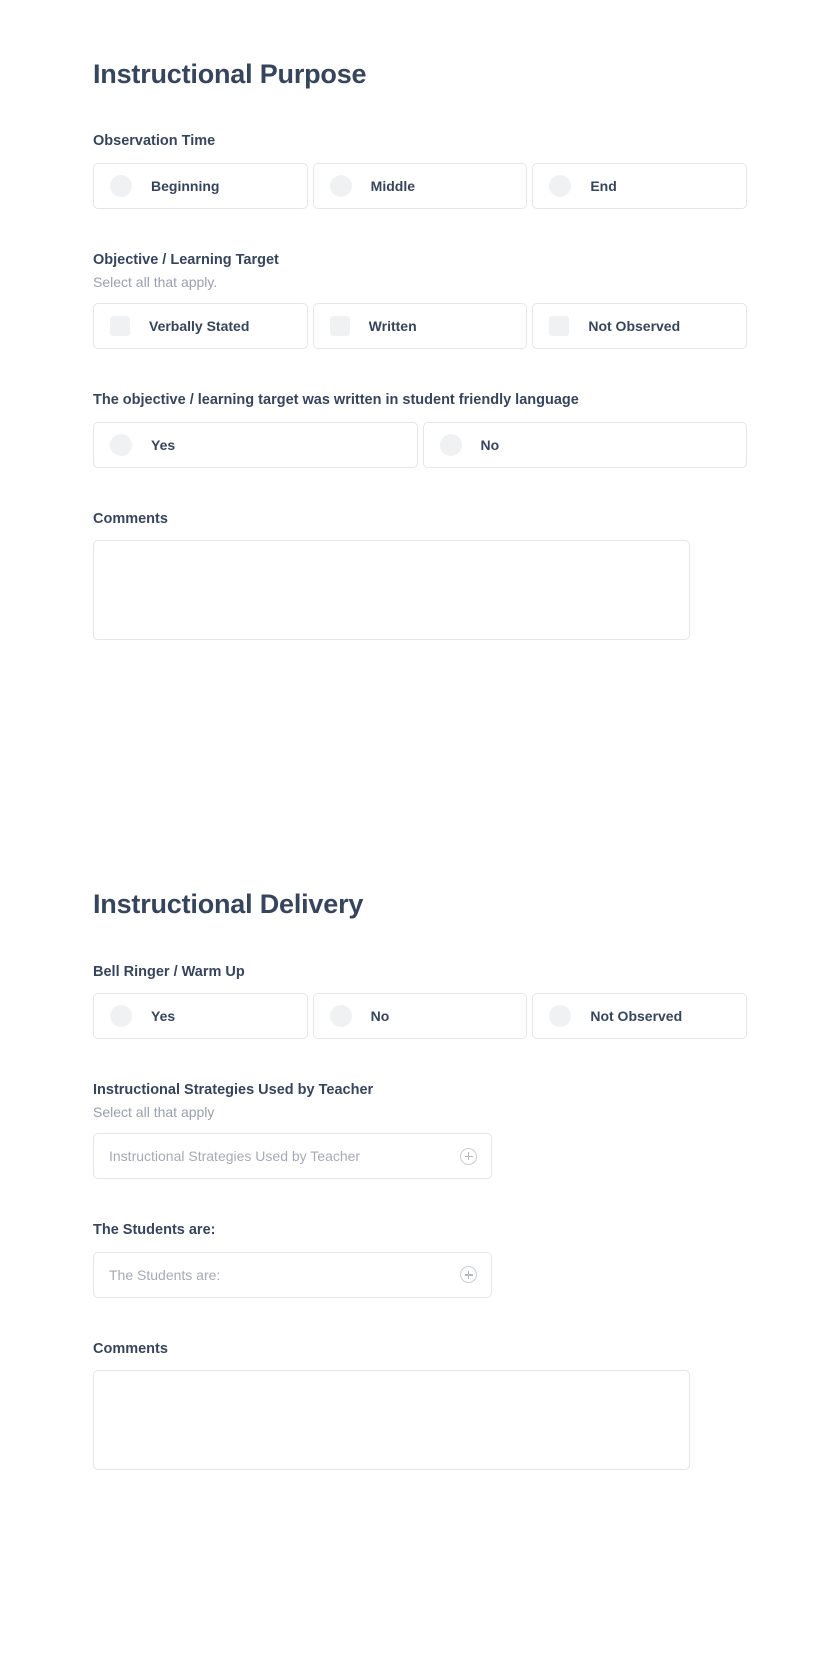  I want to click on option-end: End, so click(640, 185).